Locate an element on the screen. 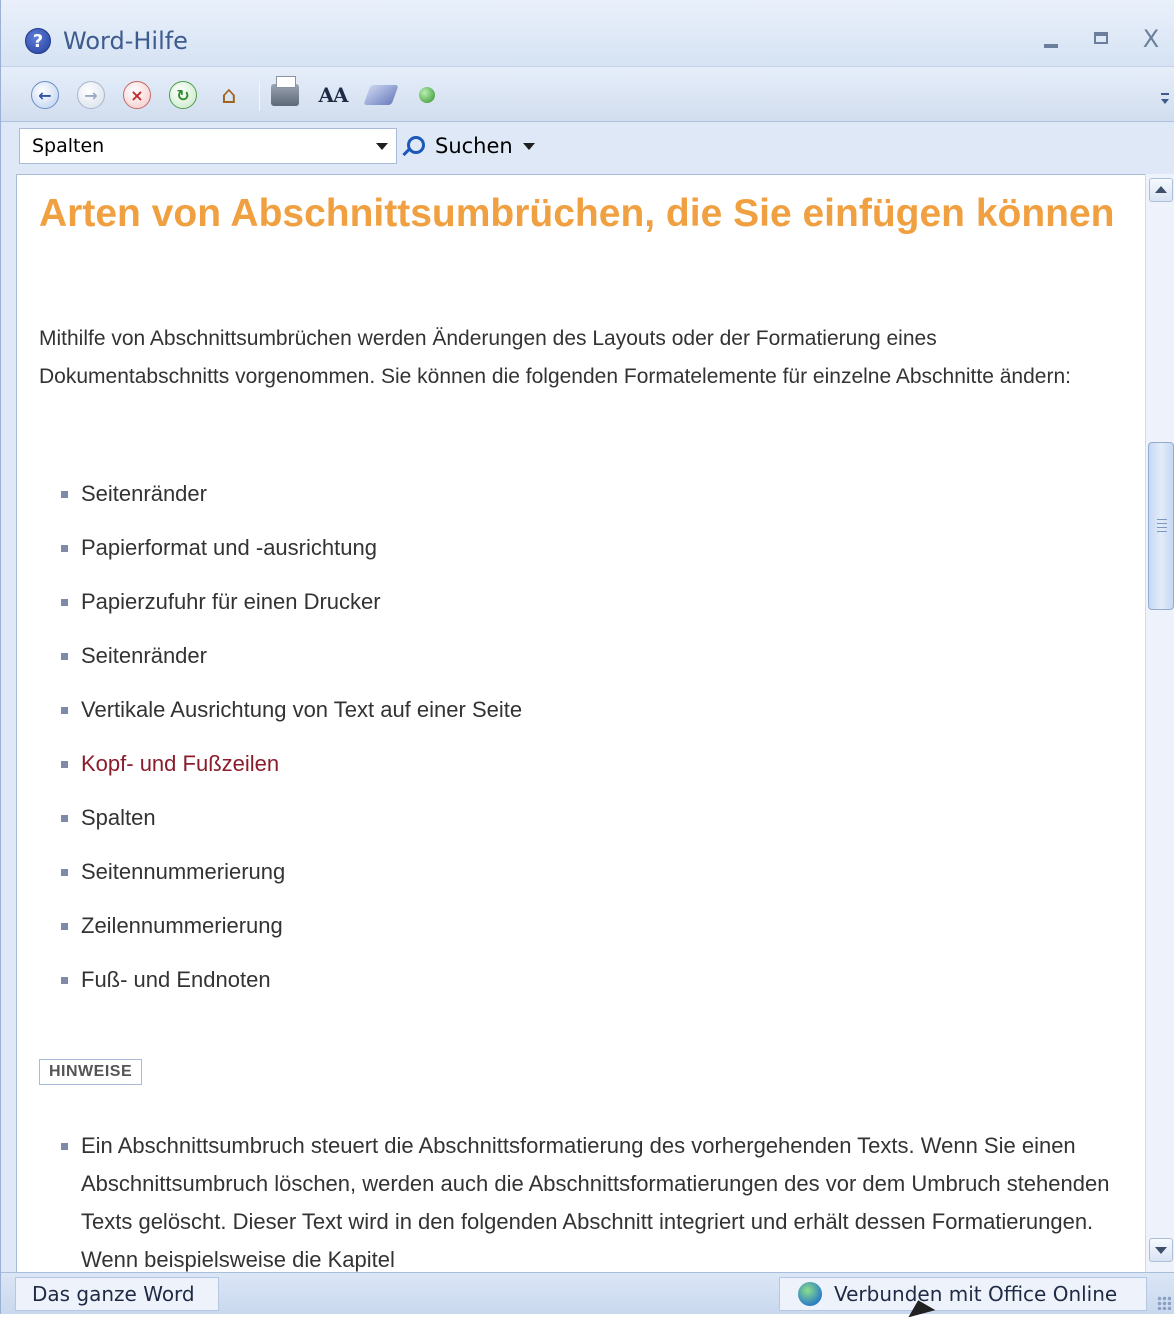  maximize-button is located at coordinates (1101, 39).